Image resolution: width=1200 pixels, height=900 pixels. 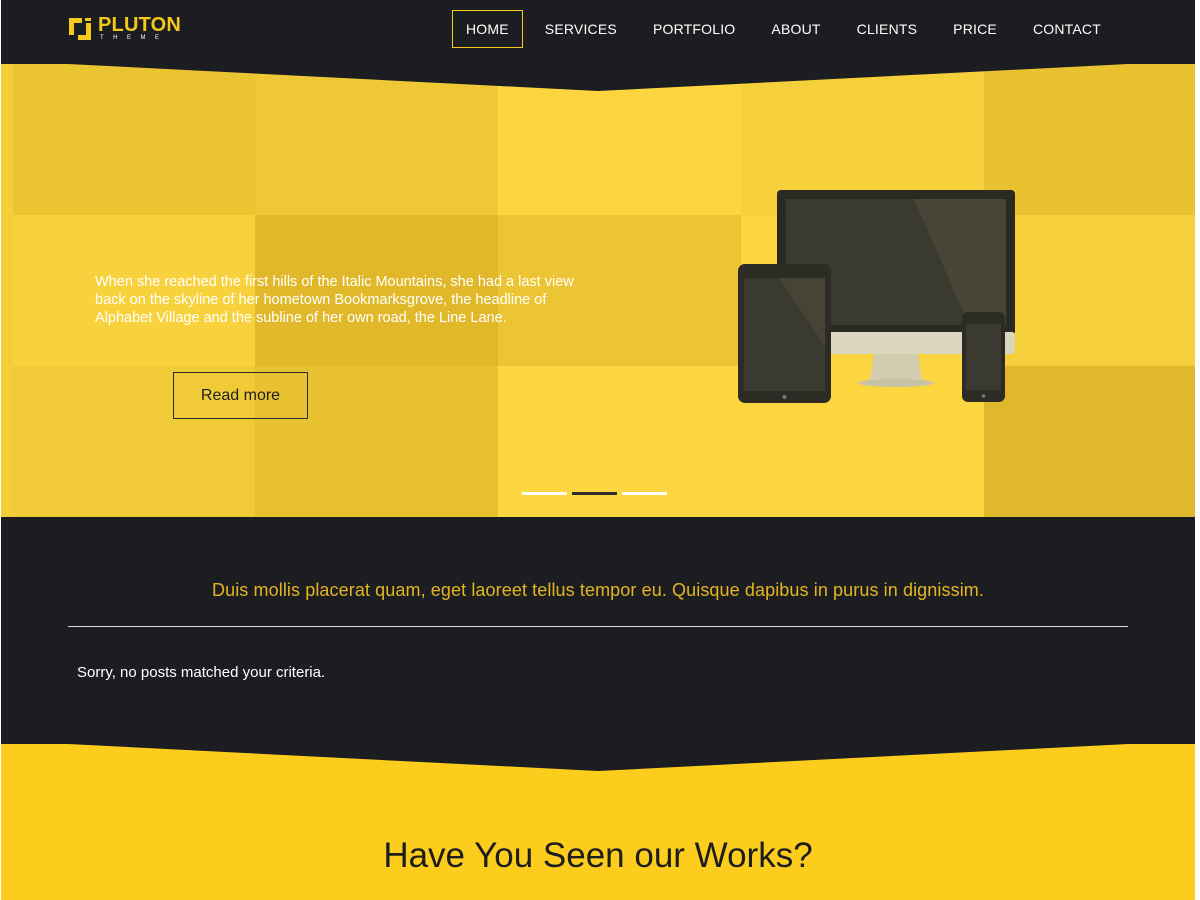 I want to click on phone-icon, so click(x=983, y=357).